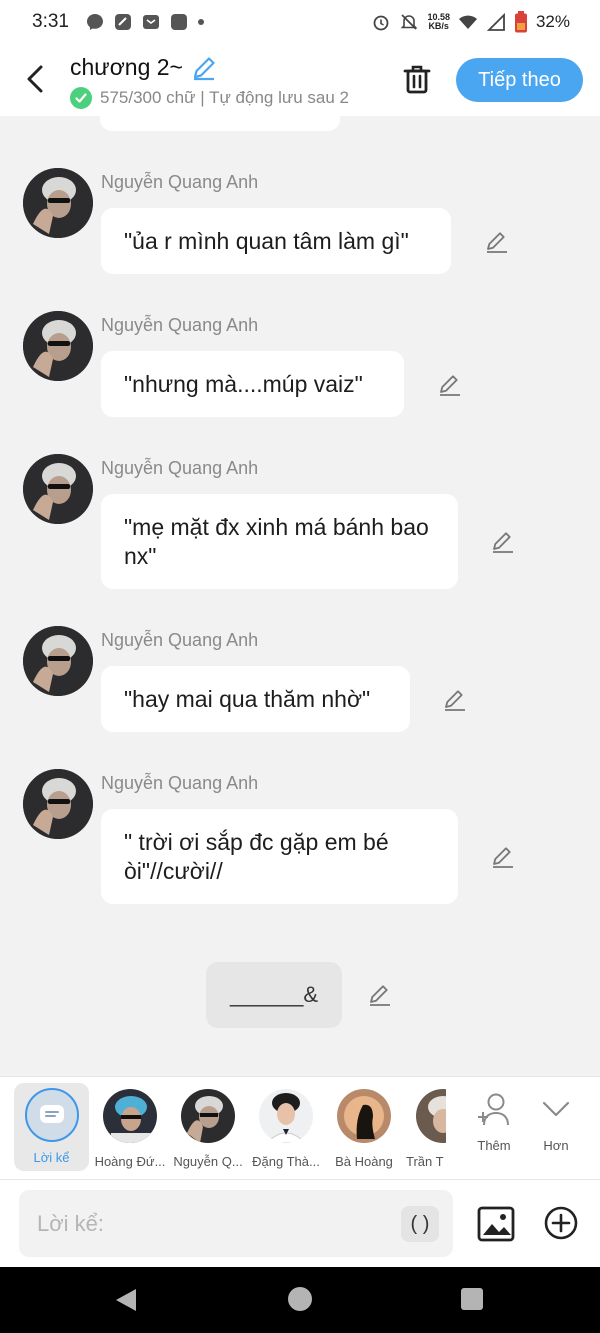 The width and height of the screenshot is (600, 1333). What do you see at coordinates (122, 22) in the screenshot?
I see `app-icon` at bounding box center [122, 22].